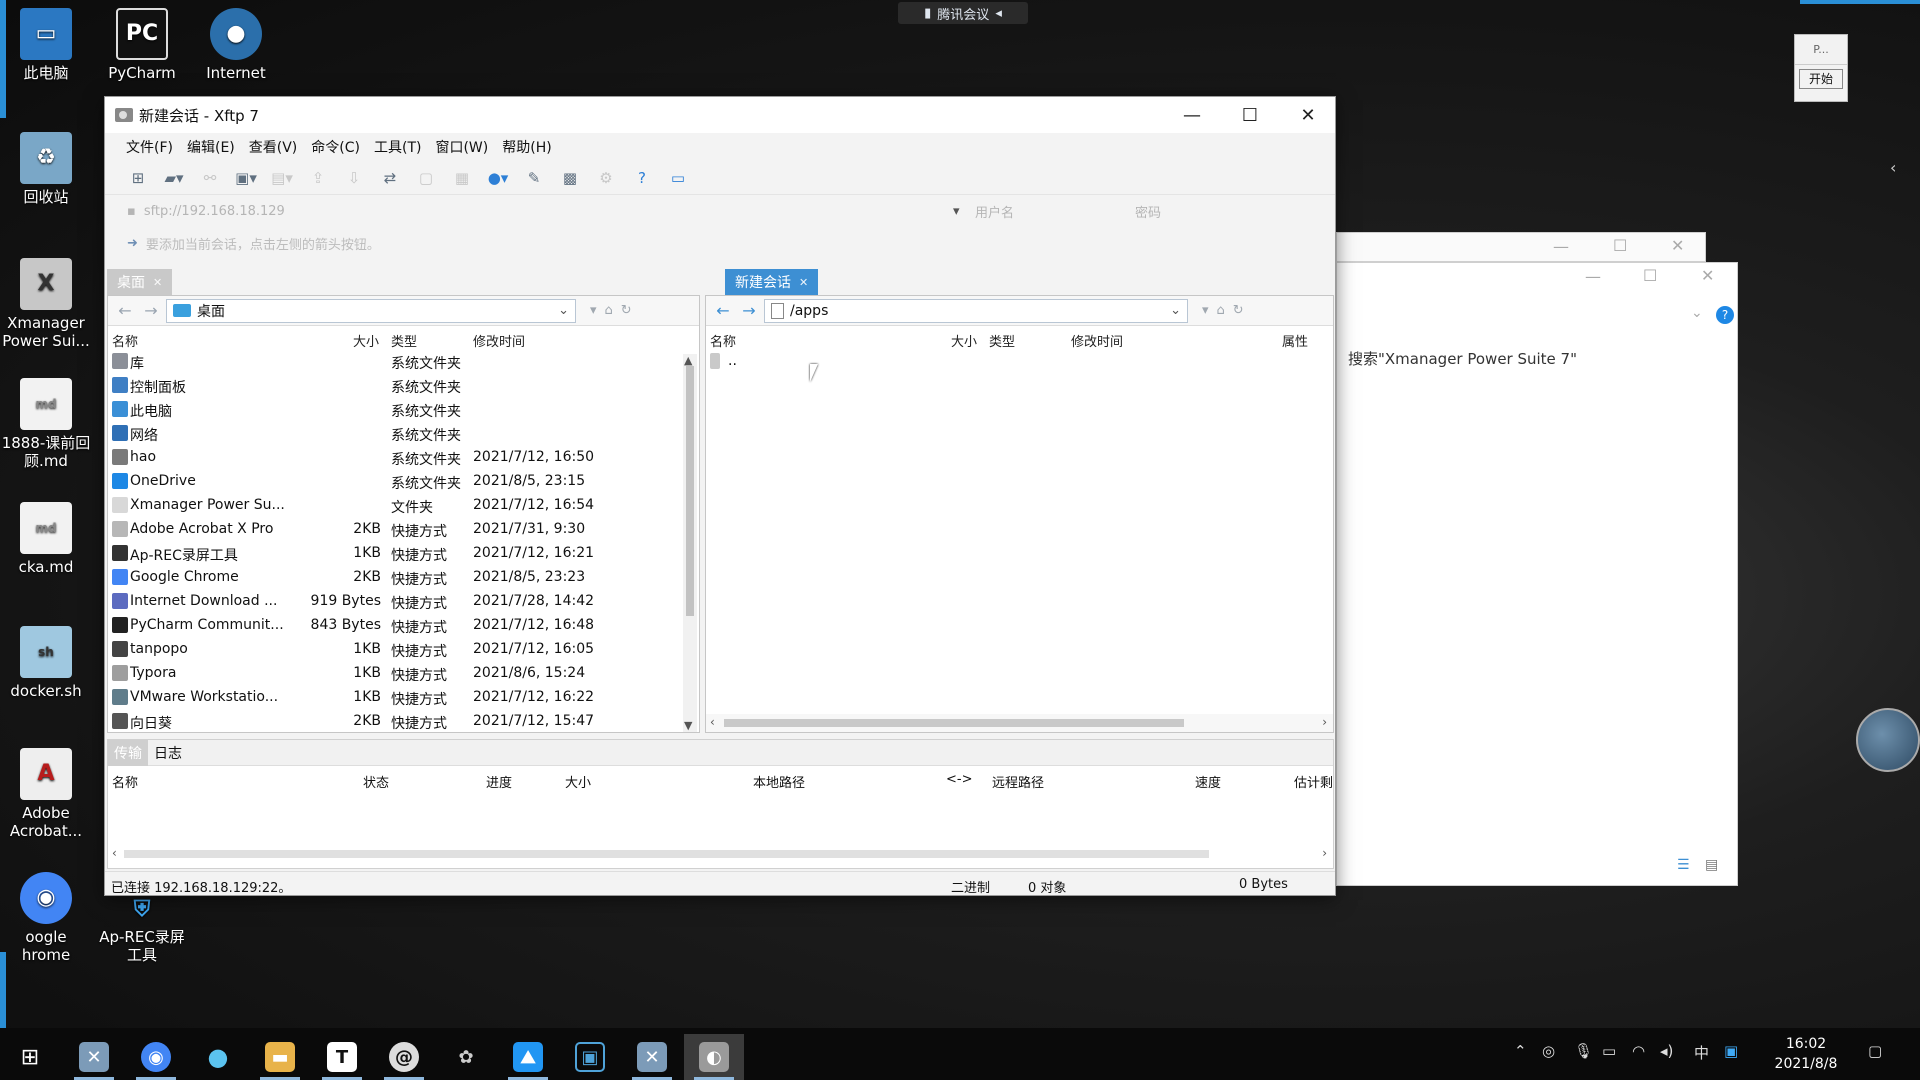 This screenshot has width=1920, height=1080. Describe the element at coordinates (563, 310) in the screenshot. I see `chevron-down-icon: ⌄` at that location.